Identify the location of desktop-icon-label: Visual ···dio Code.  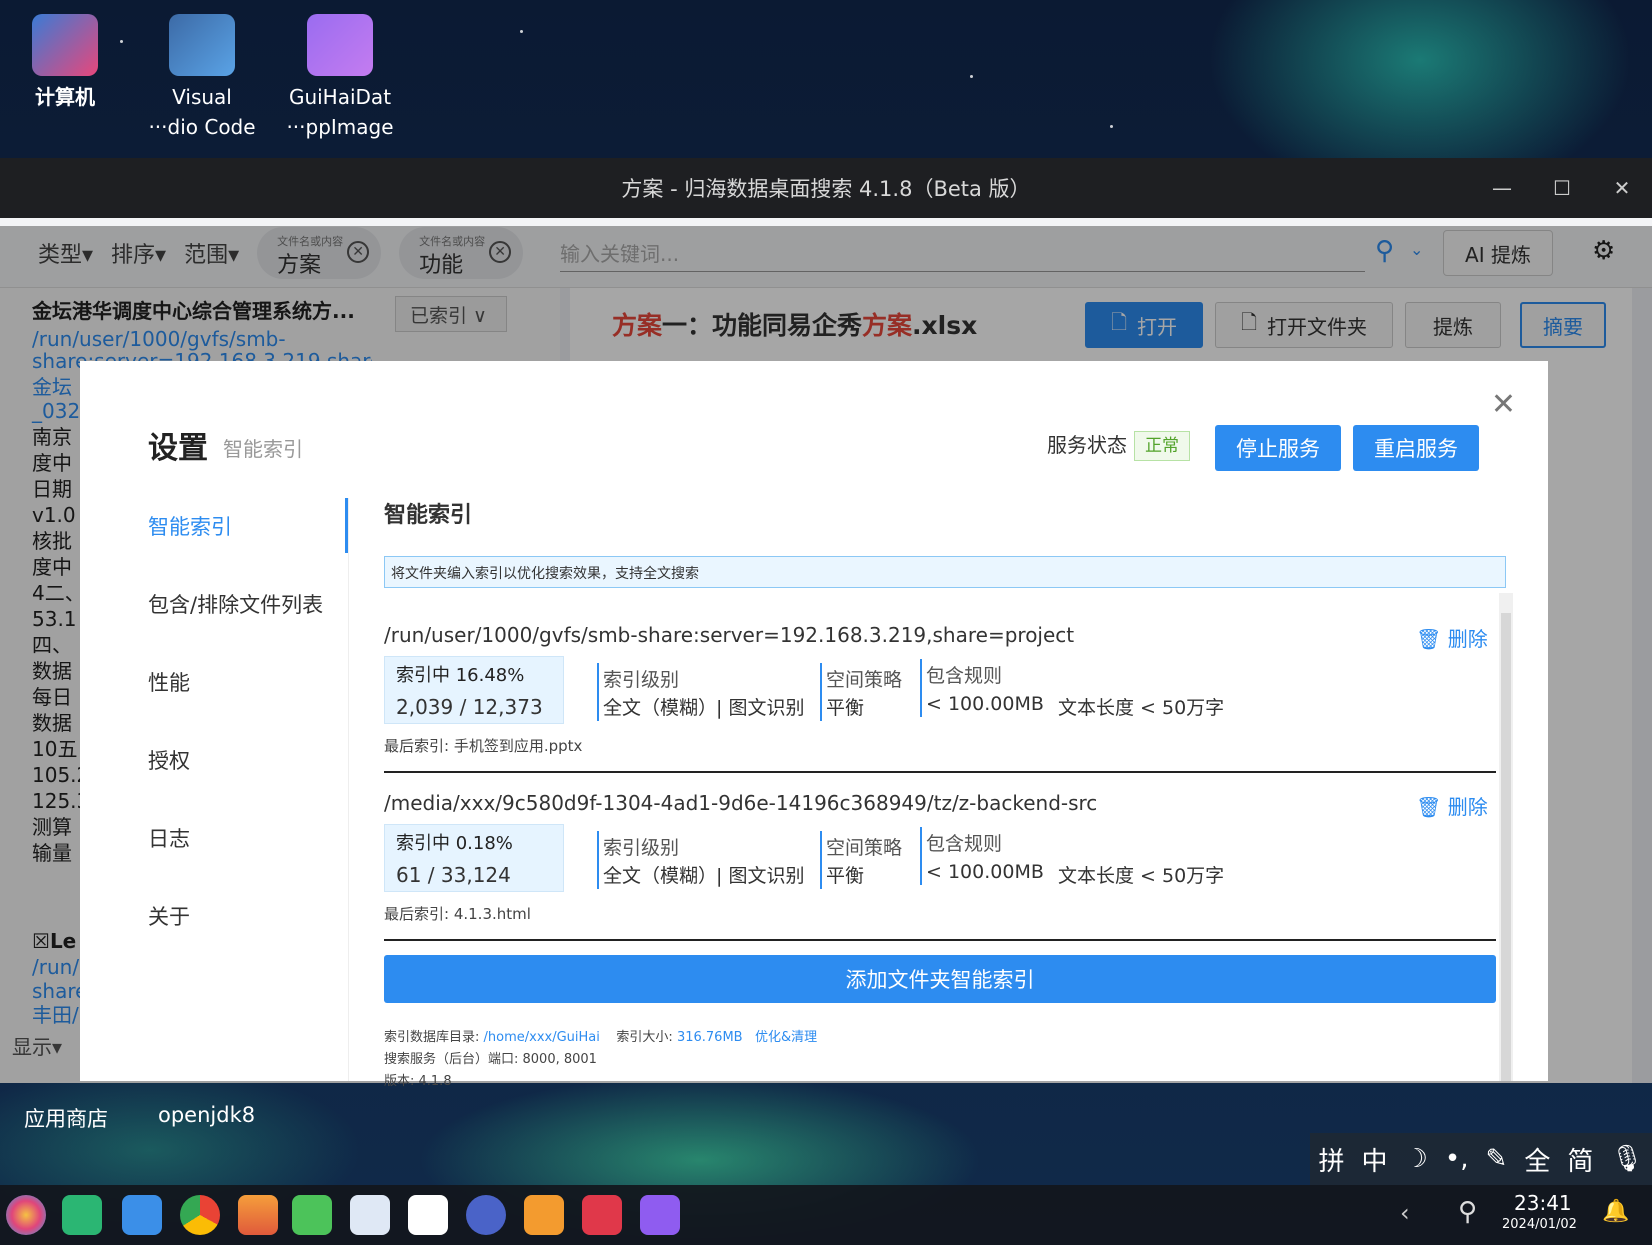
(202, 112).